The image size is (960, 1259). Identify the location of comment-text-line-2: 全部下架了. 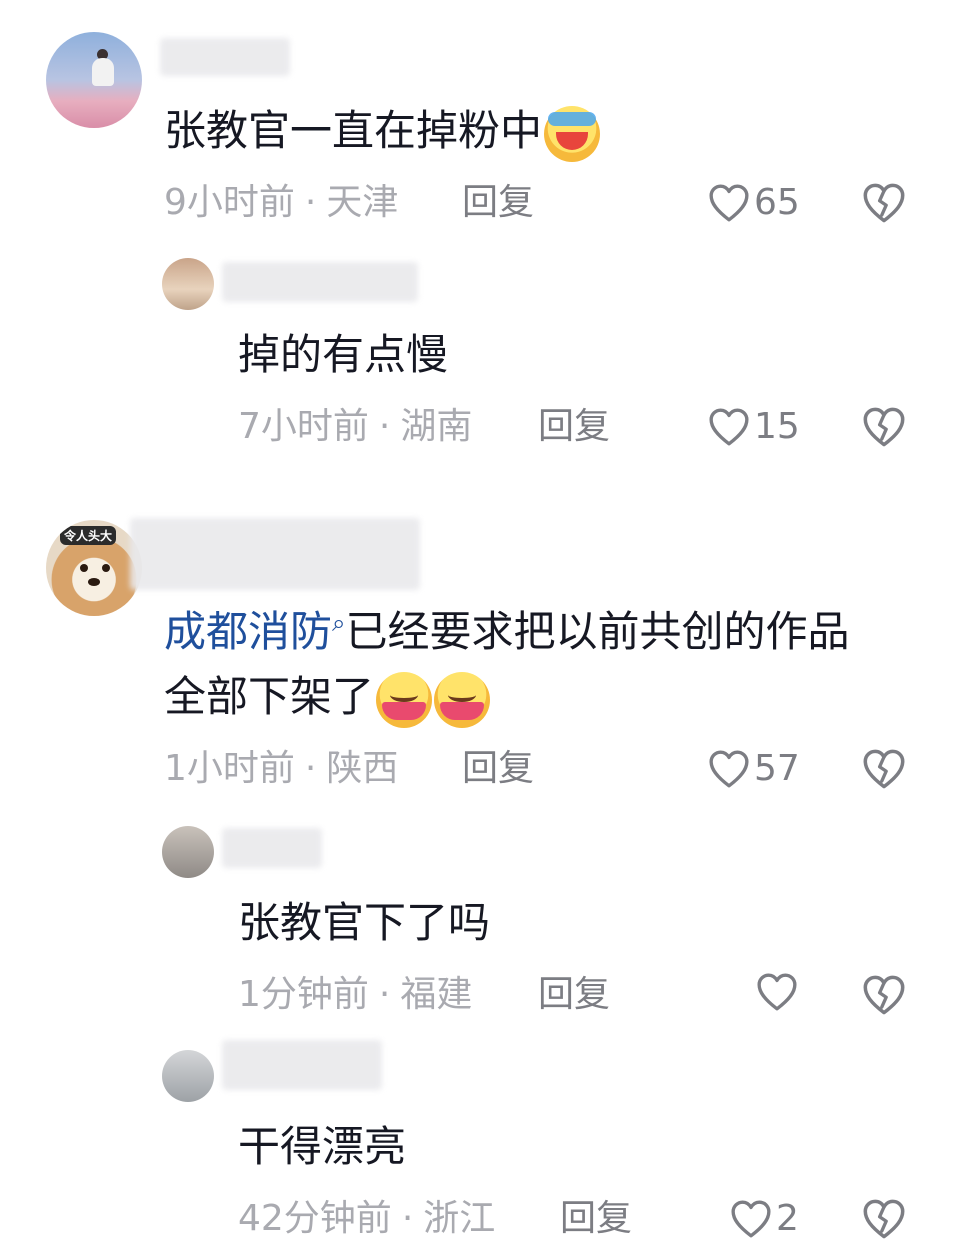
(327, 697).